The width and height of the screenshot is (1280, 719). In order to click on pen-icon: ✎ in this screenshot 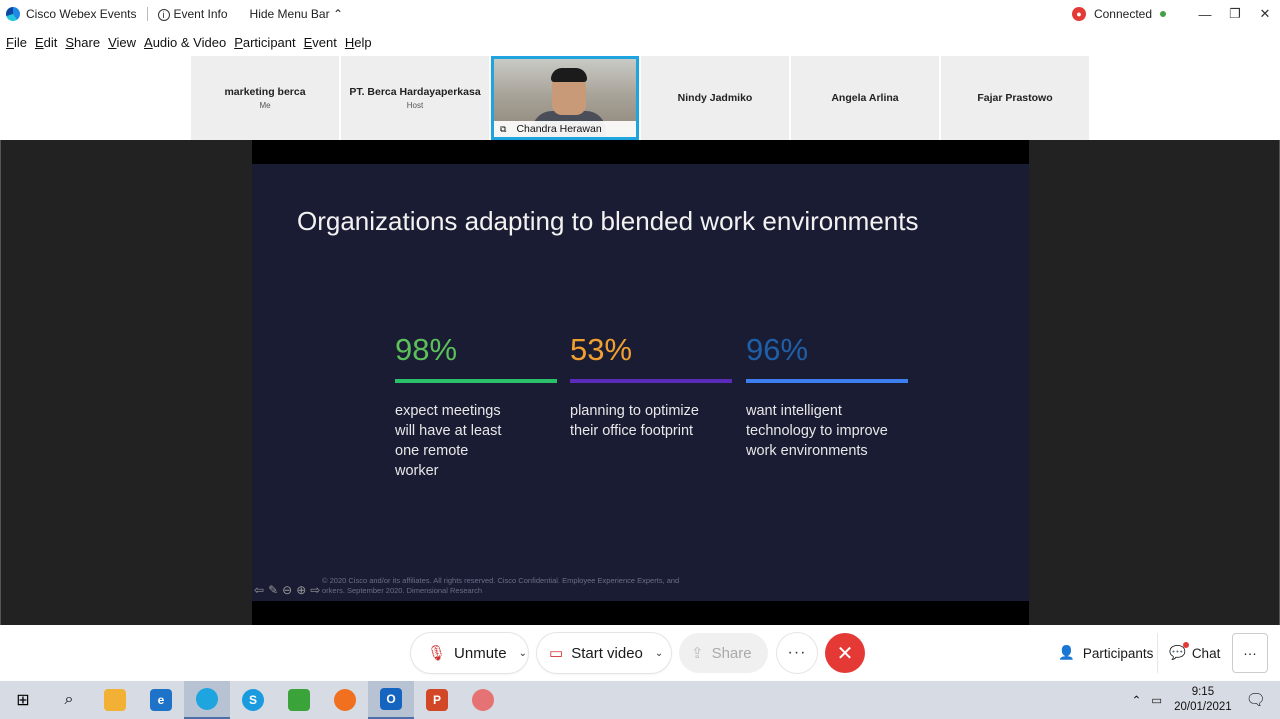, I will do `click(273, 590)`.